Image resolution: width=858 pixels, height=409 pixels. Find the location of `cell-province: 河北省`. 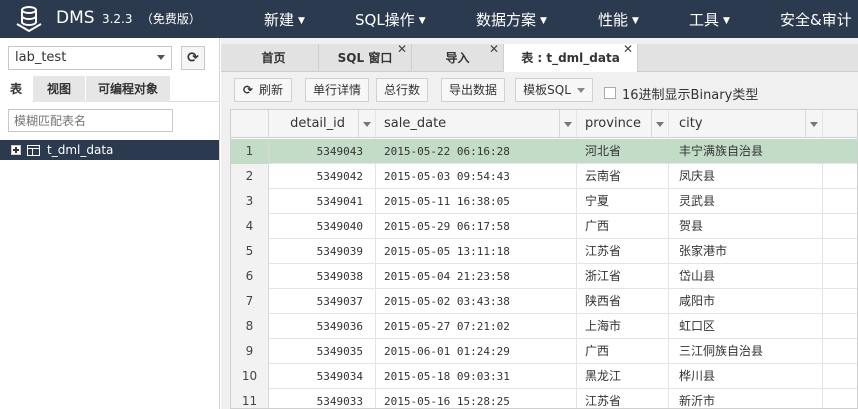

cell-province: 河北省 is located at coordinates (622, 151).